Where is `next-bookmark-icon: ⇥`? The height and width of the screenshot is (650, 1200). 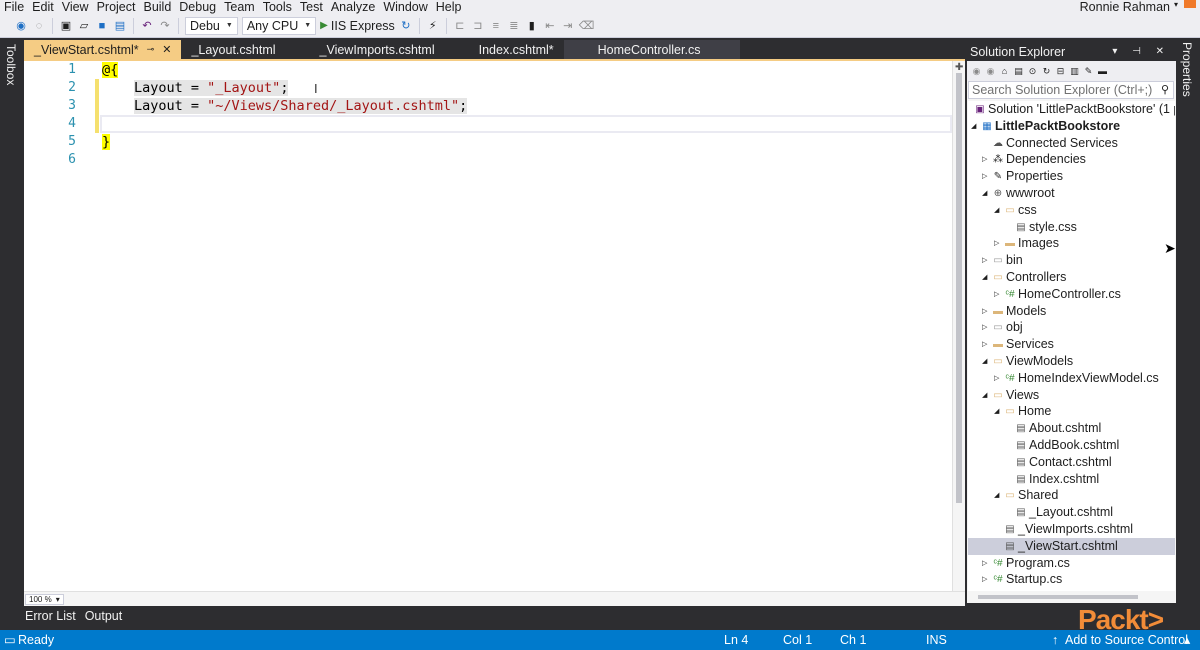
next-bookmark-icon: ⇥ is located at coordinates (568, 26).